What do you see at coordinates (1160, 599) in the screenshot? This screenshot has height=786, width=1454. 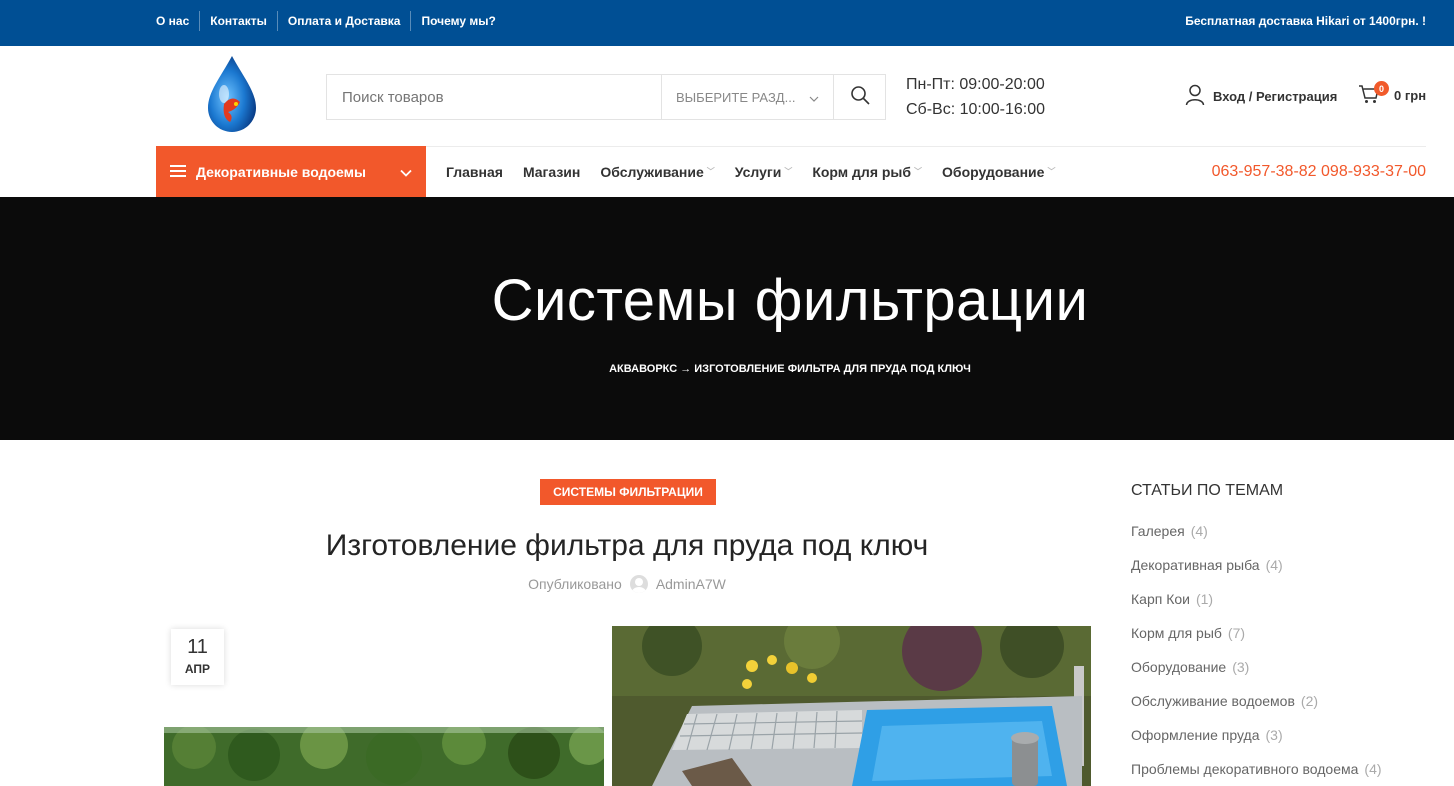 I see `sidebar-item-label: Карп Кои` at bounding box center [1160, 599].